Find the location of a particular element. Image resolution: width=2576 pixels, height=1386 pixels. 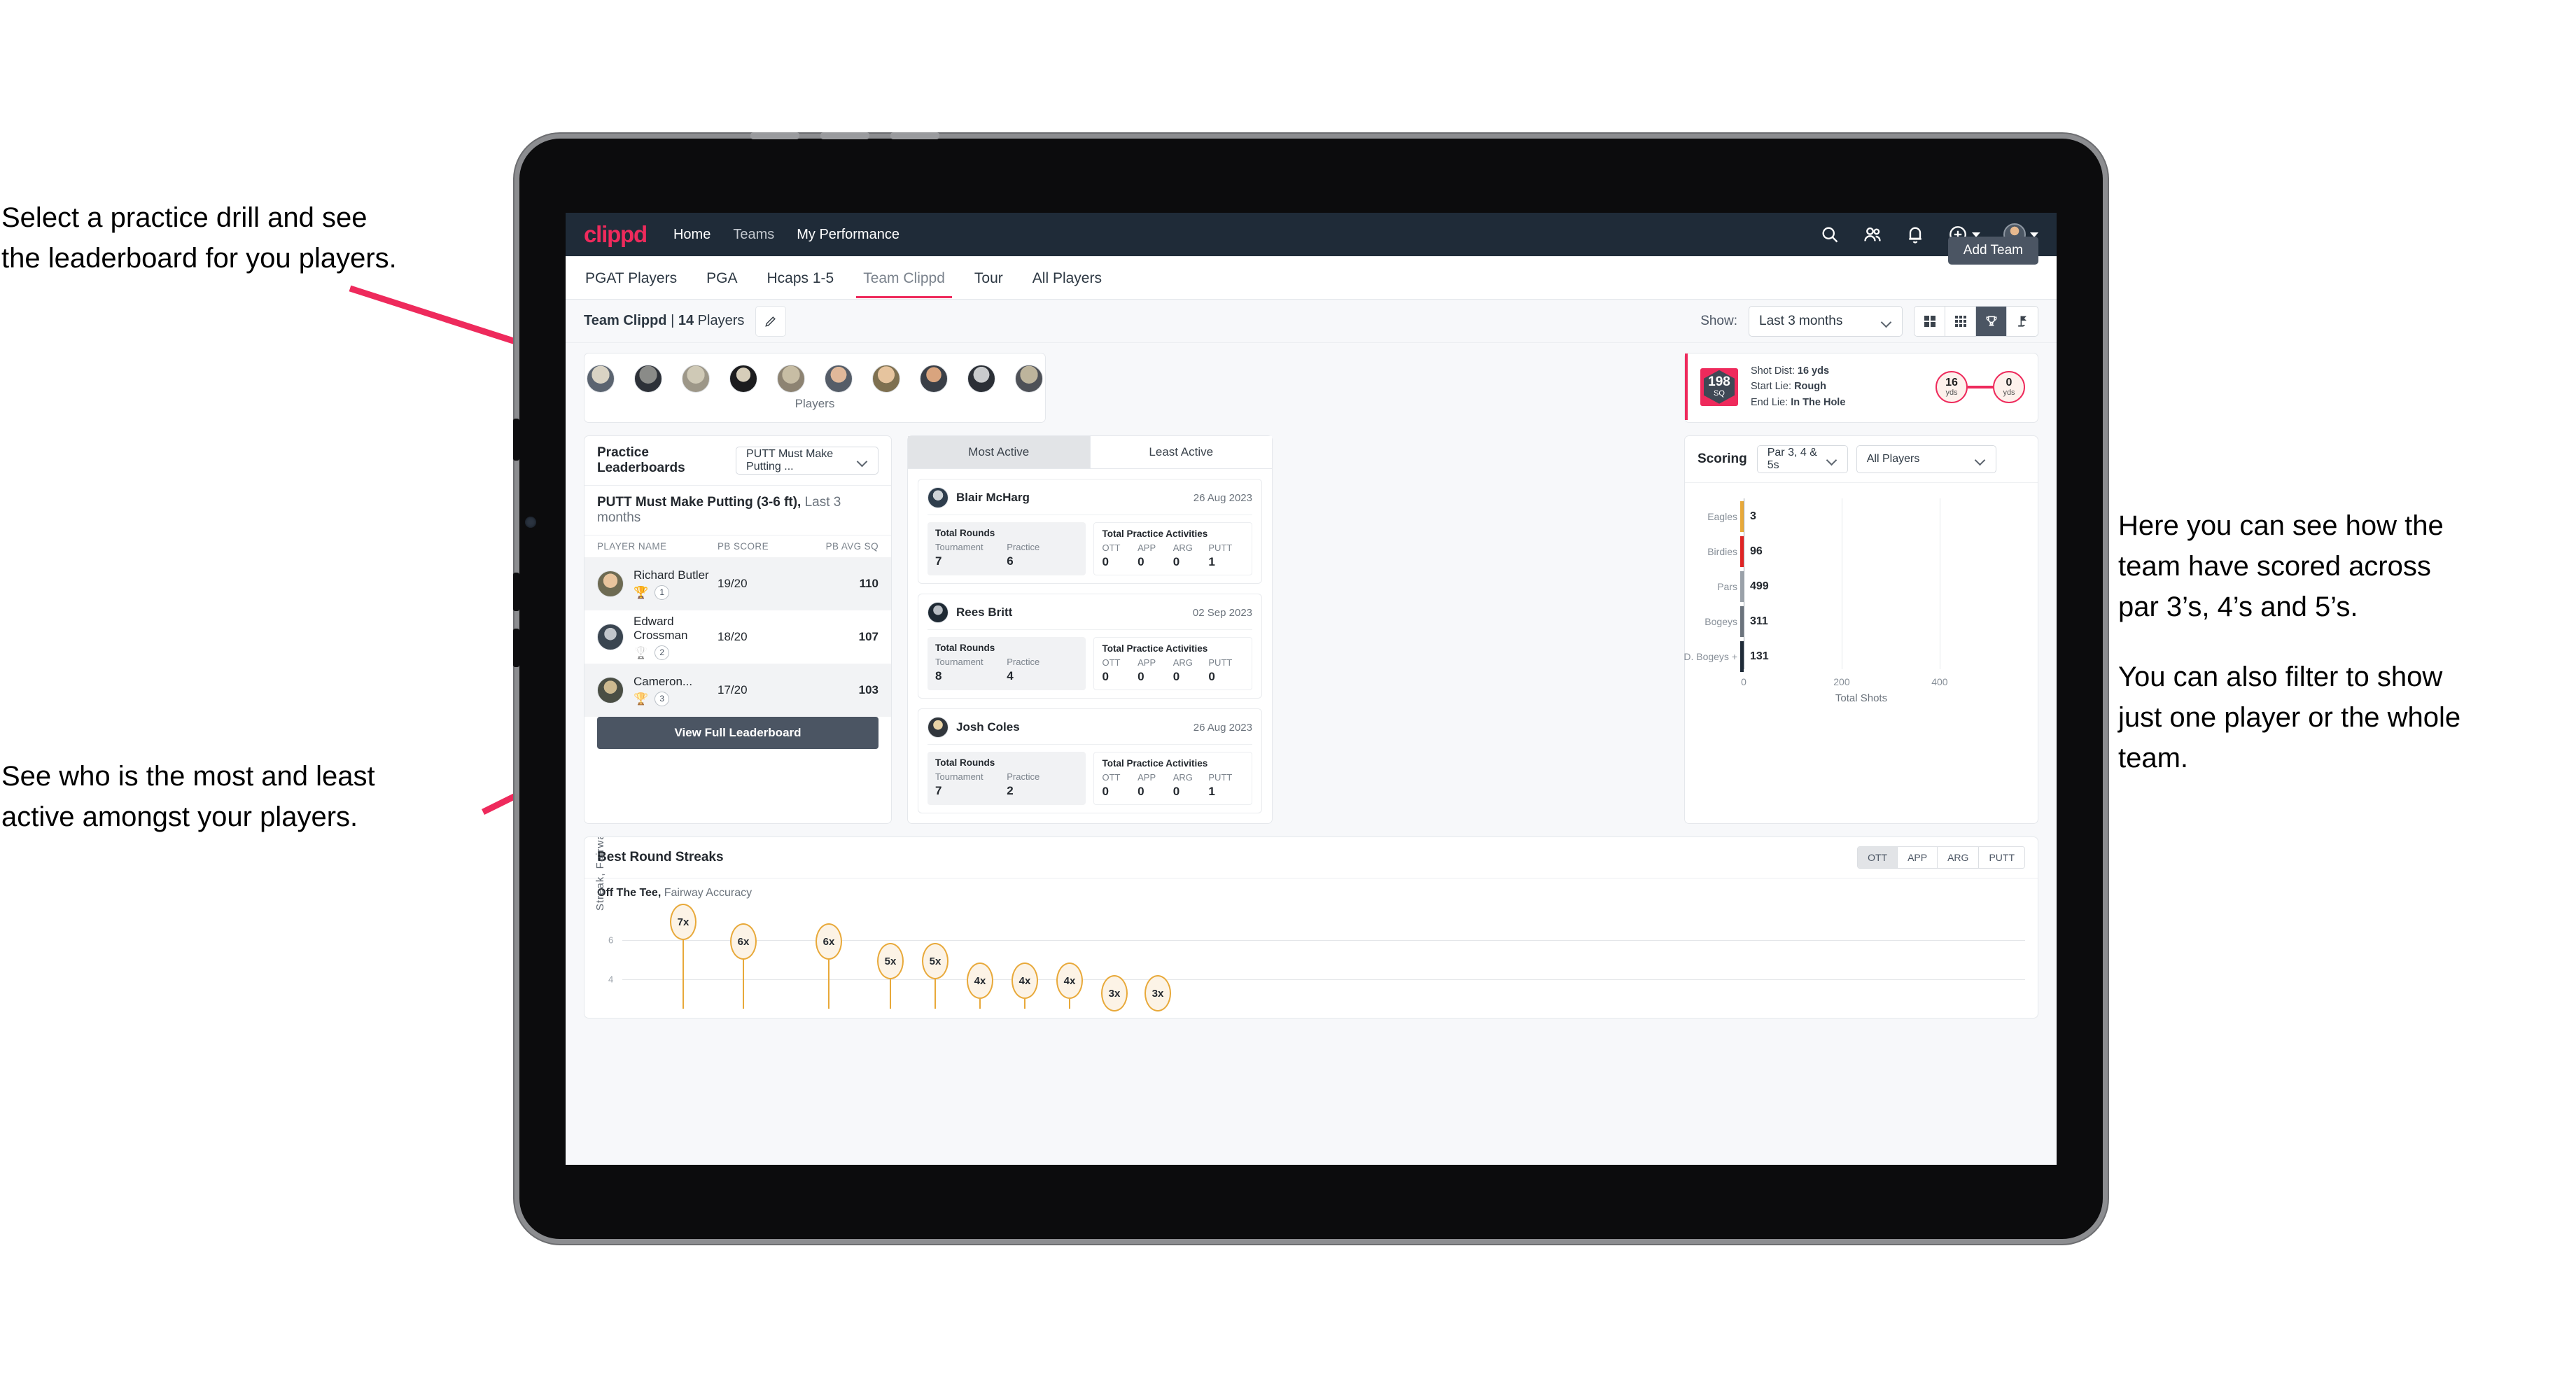

tab-pga: PGA is located at coordinates (721, 278).